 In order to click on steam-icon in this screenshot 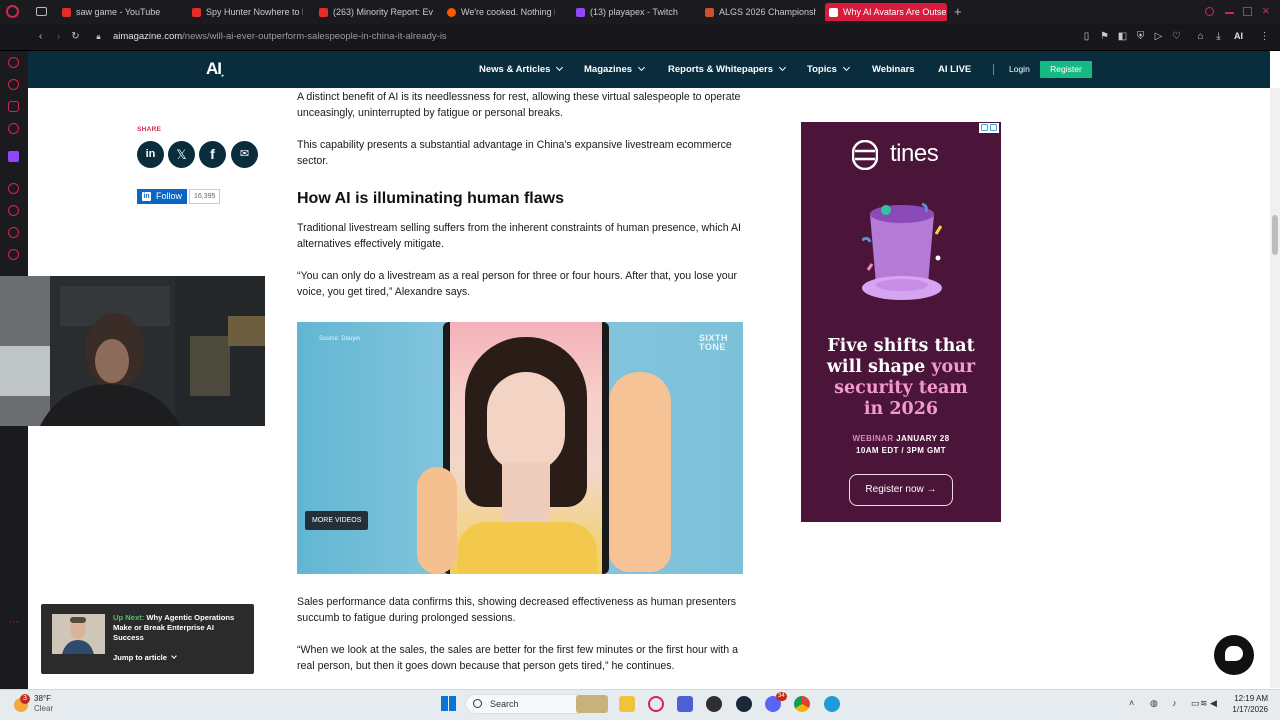, I will do `click(744, 704)`.